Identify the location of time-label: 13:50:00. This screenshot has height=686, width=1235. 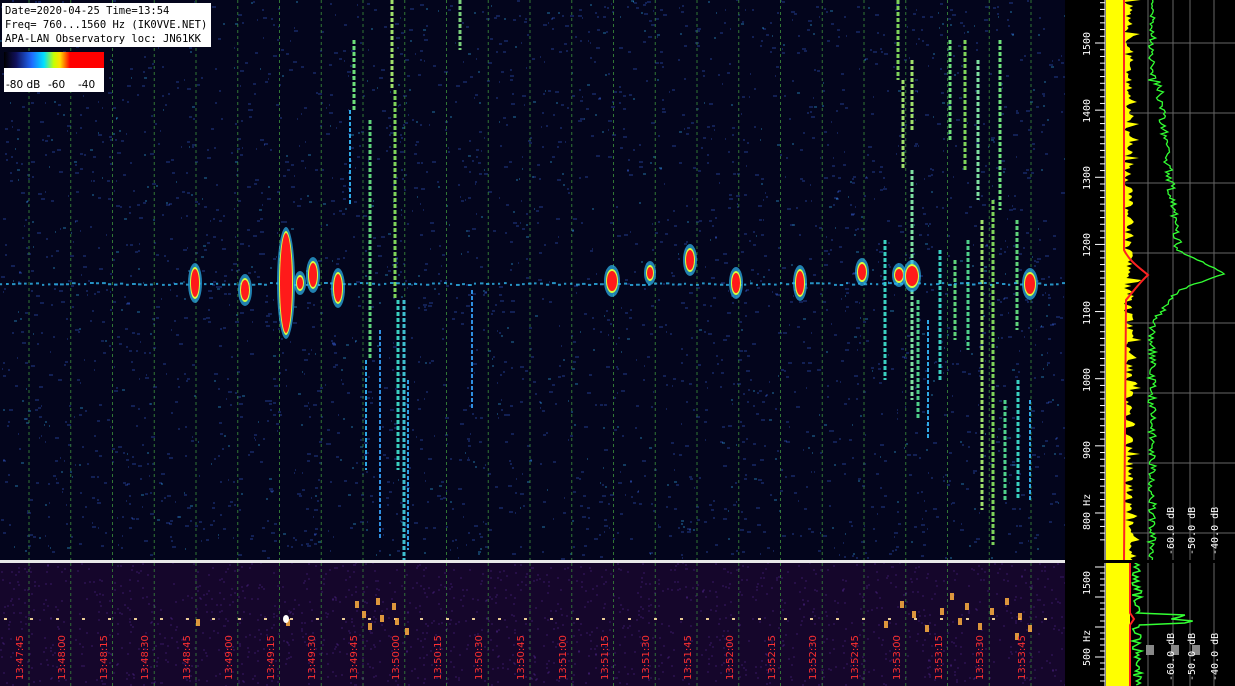
(396, 657).